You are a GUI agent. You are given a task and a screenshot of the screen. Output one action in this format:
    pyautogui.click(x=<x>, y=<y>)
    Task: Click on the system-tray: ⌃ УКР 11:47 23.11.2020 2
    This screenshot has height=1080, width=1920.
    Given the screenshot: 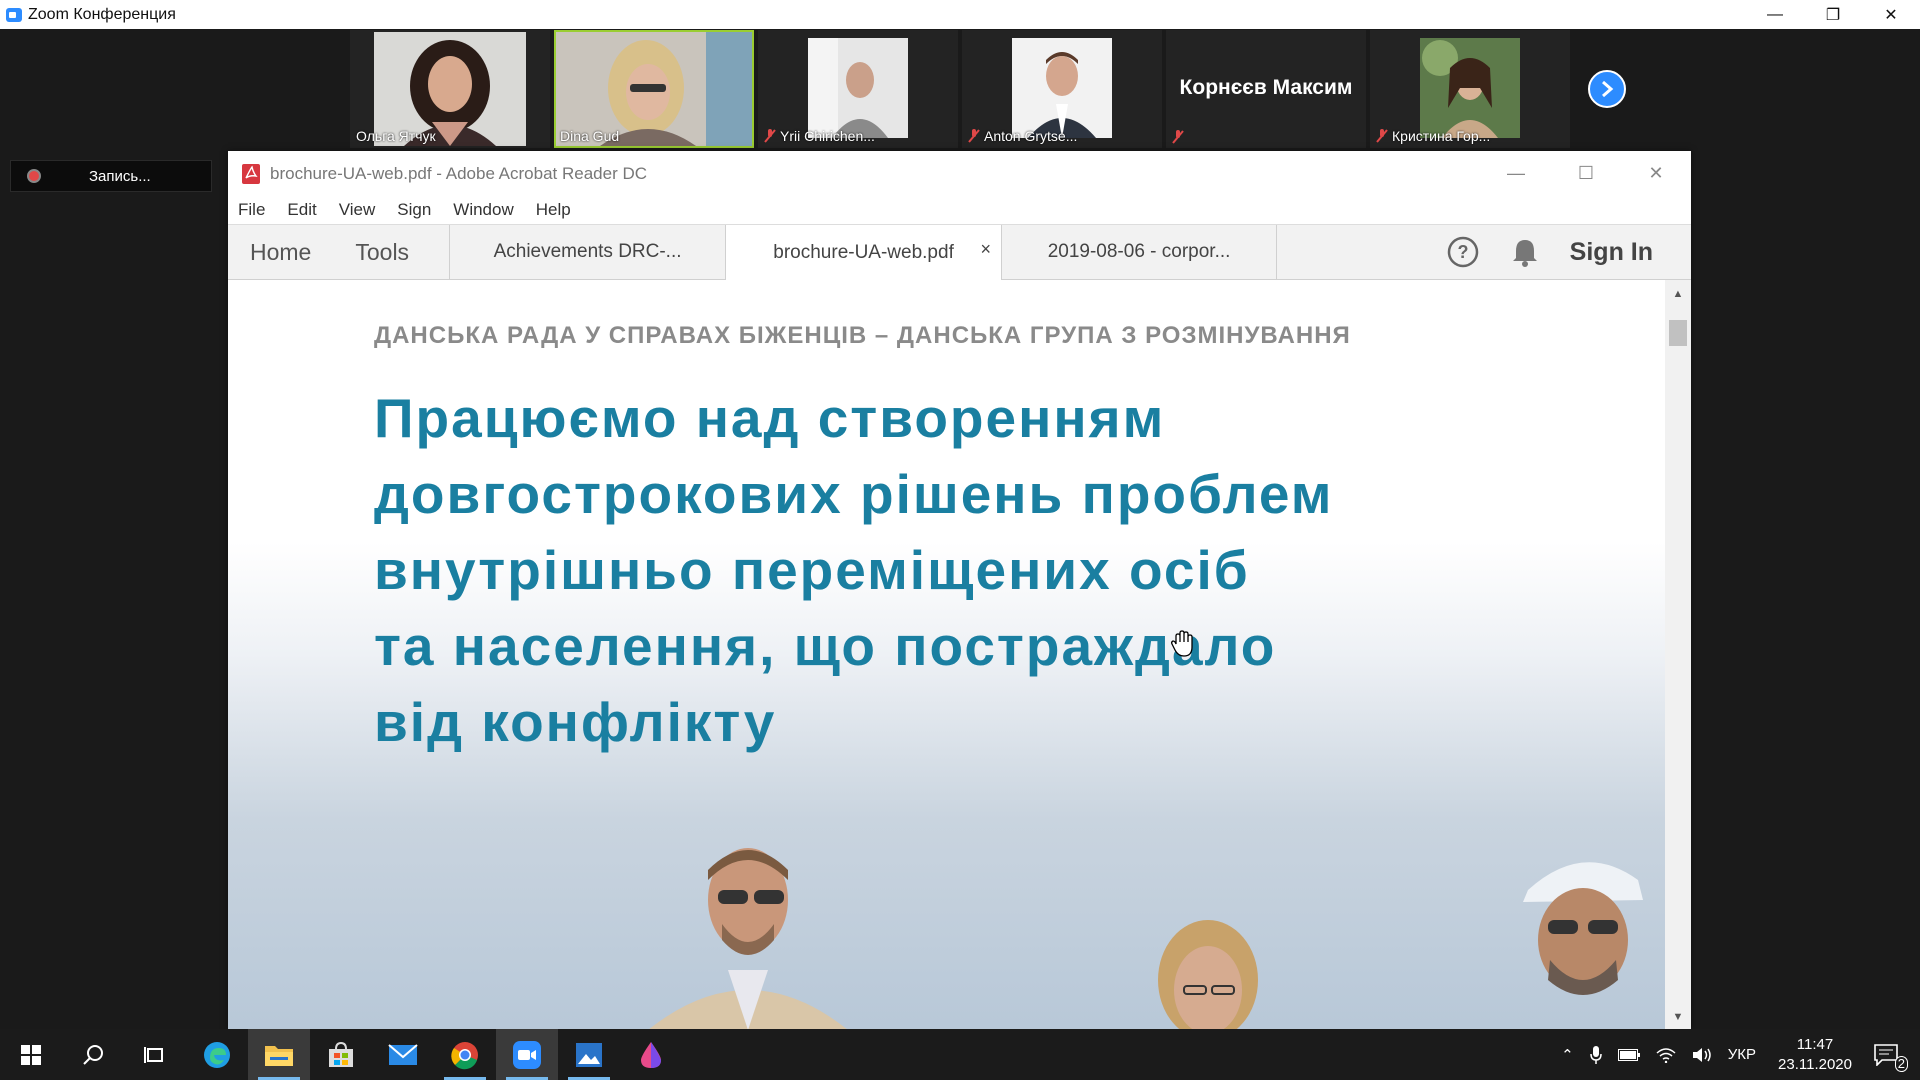 What is the action you would take?
    pyautogui.click(x=1736, y=1054)
    